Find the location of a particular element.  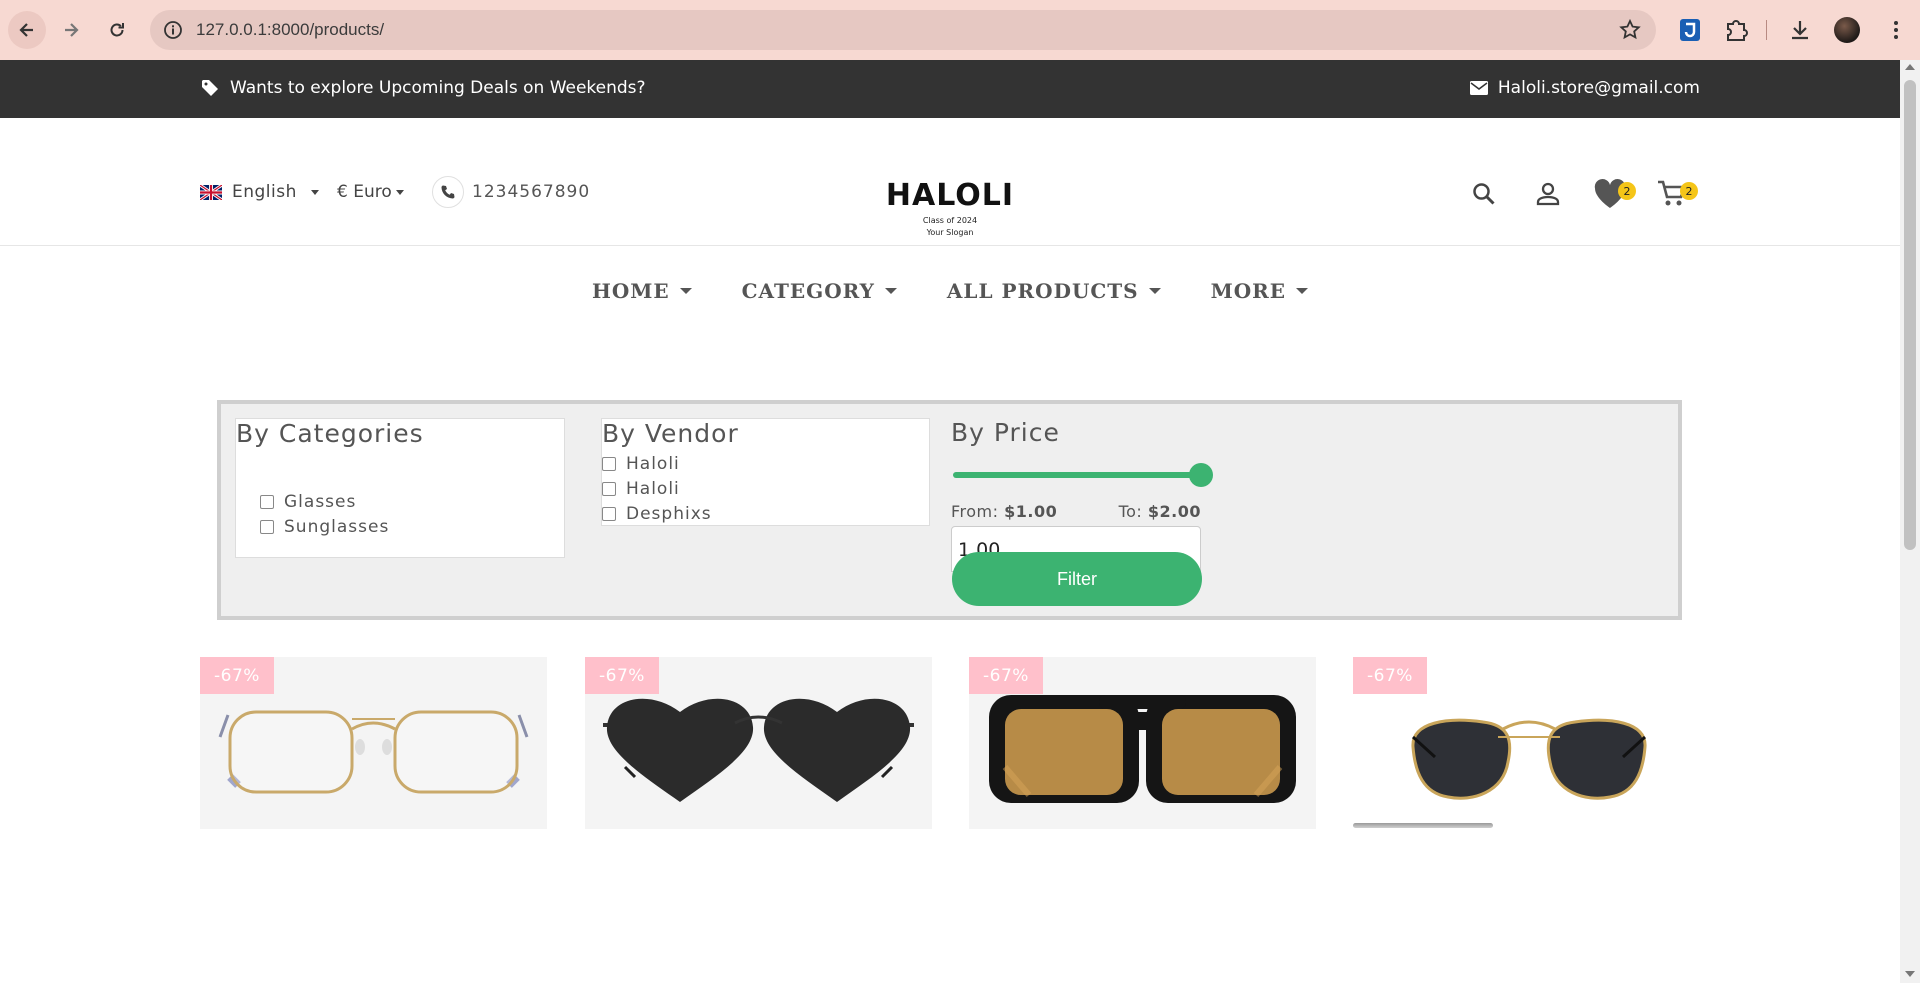

language-selector: English is located at coordinates (259, 192).